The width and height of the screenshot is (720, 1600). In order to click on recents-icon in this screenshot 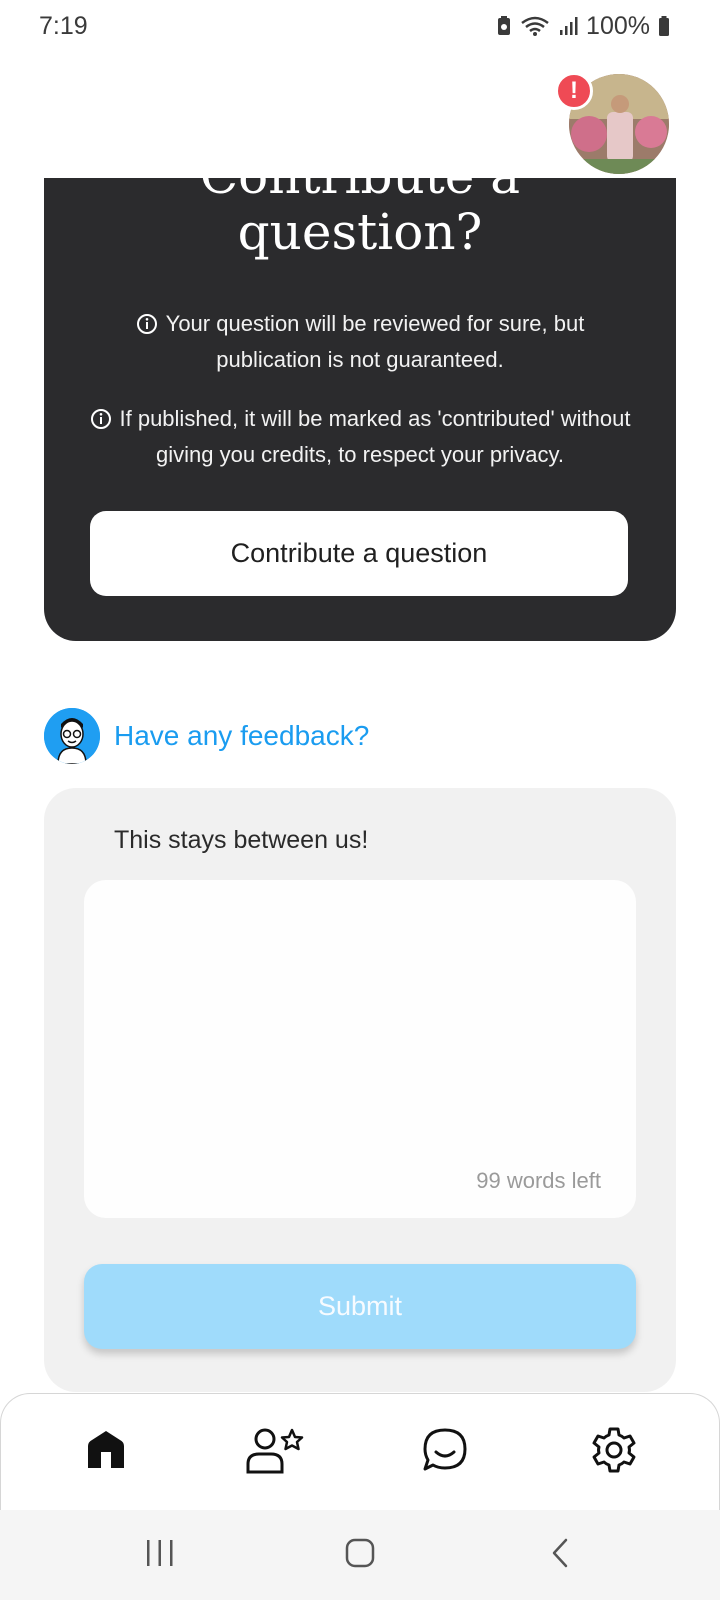, I will do `click(160, 1555)`.